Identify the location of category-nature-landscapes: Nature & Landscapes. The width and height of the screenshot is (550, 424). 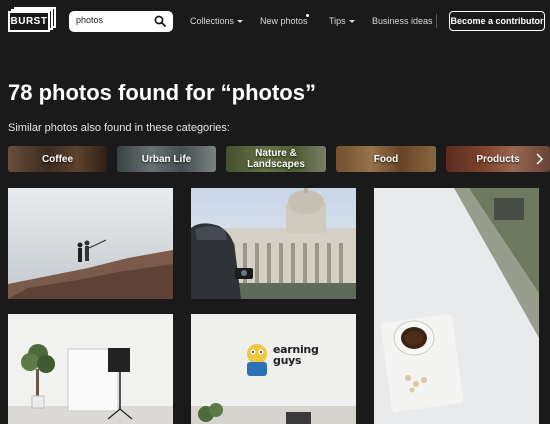
(276, 159).